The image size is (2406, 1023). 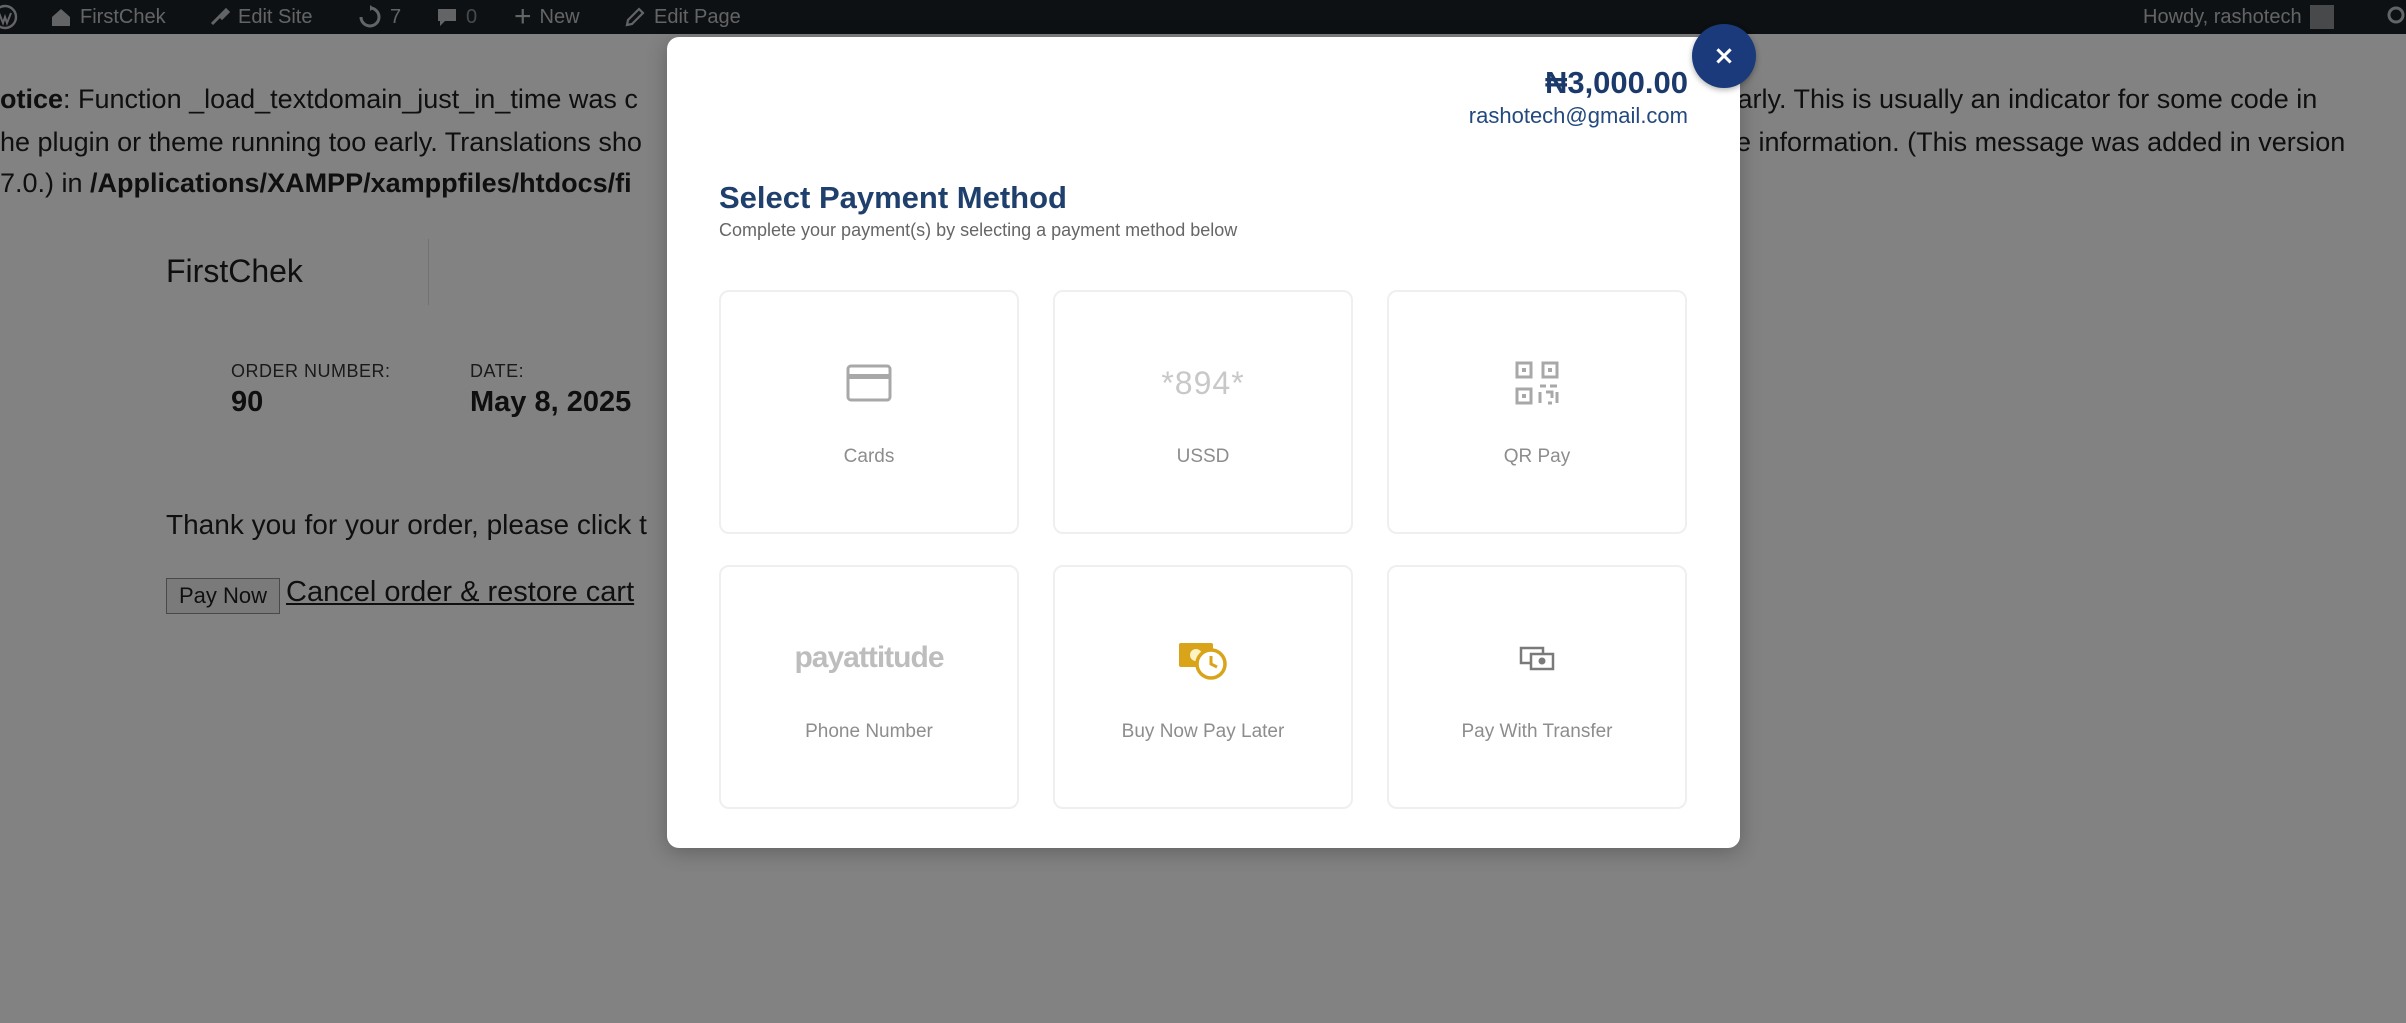 What do you see at coordinates (869, 731) in the screenshot?
I see `payment-option-label: Phone Number` at bounding box center [869, 731].